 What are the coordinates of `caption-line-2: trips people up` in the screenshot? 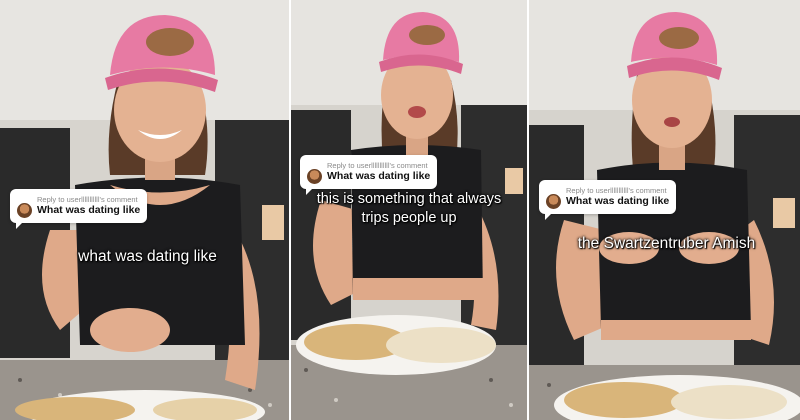 It's located at (409, 218).